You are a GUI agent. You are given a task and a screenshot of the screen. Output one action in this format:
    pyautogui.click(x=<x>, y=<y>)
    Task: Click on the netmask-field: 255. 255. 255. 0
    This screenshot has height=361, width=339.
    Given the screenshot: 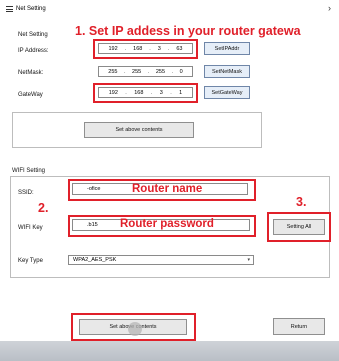 What is the action you would take?
    pyautogui.click(x=145, y=71)
    